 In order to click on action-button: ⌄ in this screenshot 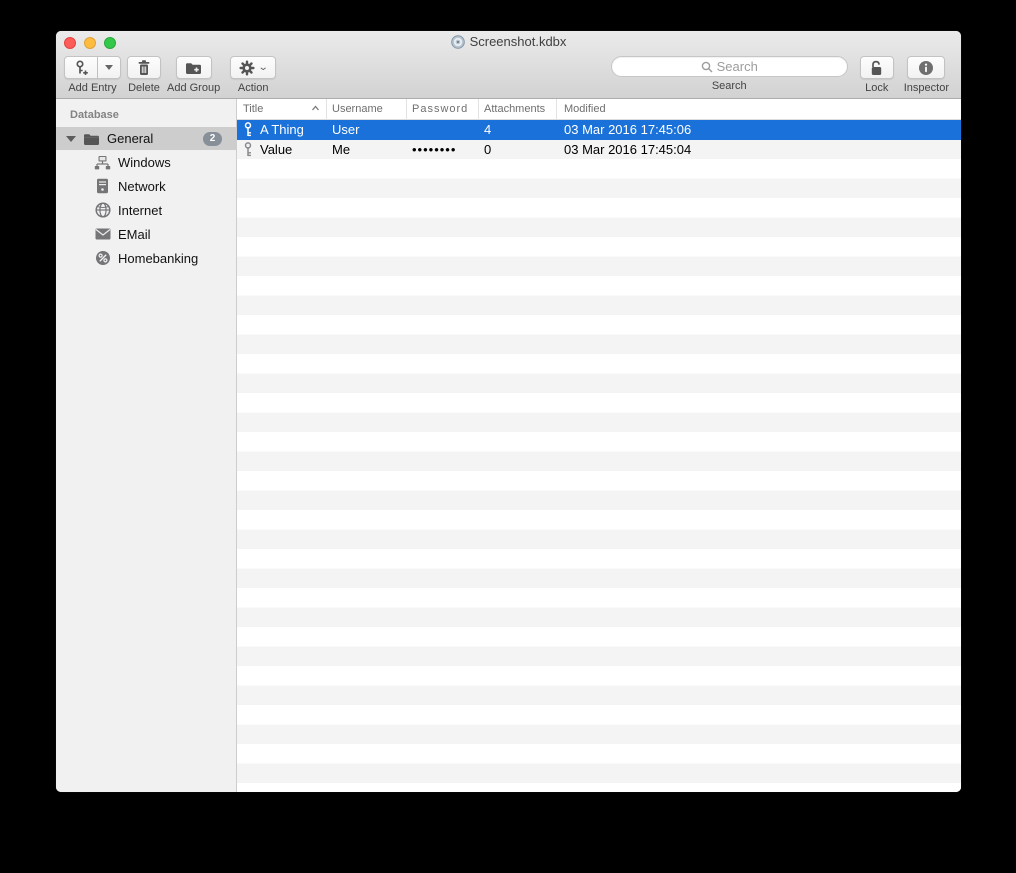, I will do `click(253, 67)`.